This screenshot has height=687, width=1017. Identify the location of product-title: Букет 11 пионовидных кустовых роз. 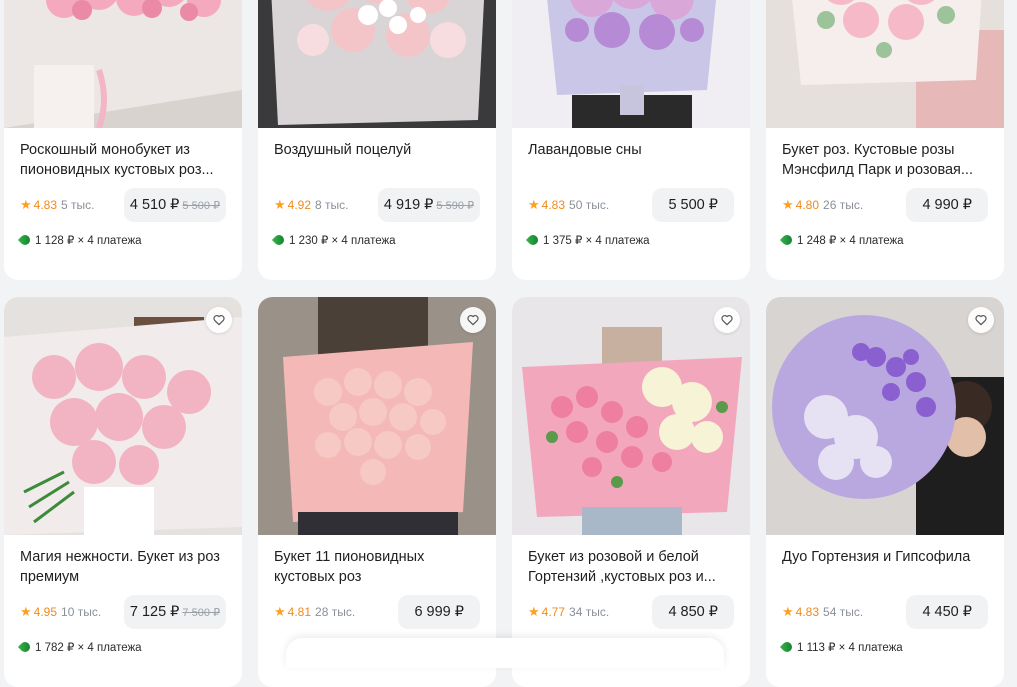
(378, 567).